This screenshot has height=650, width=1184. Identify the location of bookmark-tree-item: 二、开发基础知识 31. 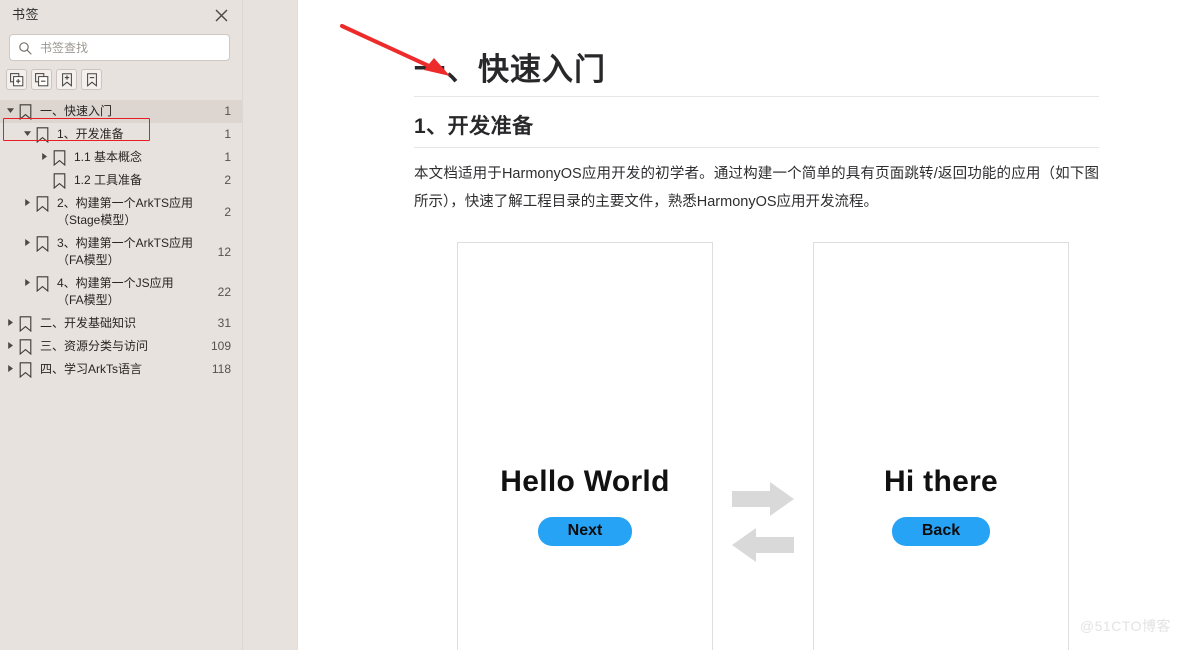
(121, 323).